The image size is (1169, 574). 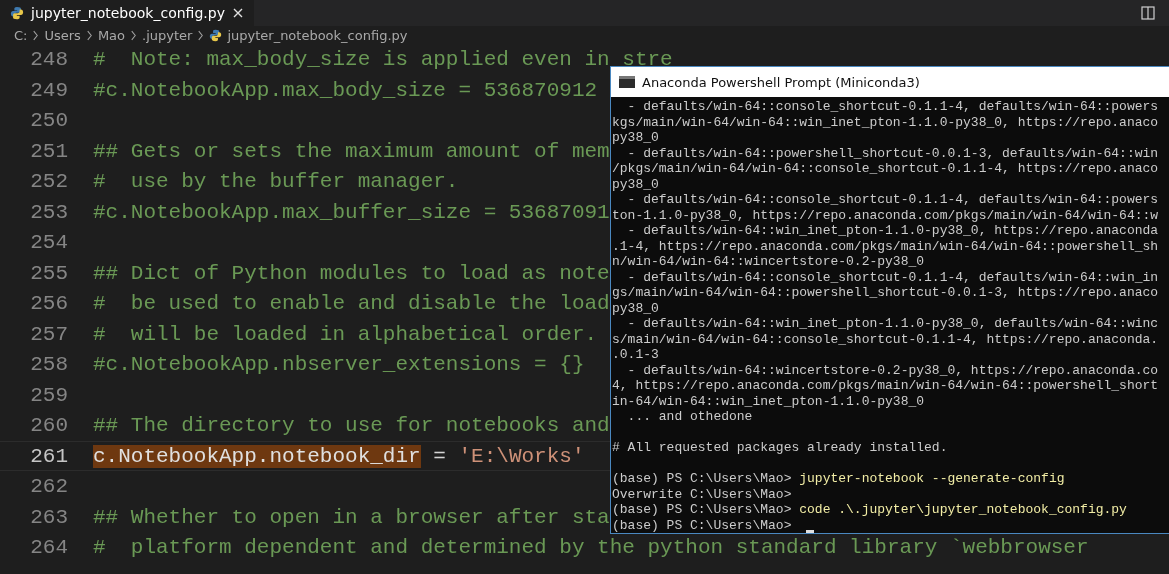 I want to click on code-line: ## Whether to open in a browser after sta, so click(x=351, y=517).